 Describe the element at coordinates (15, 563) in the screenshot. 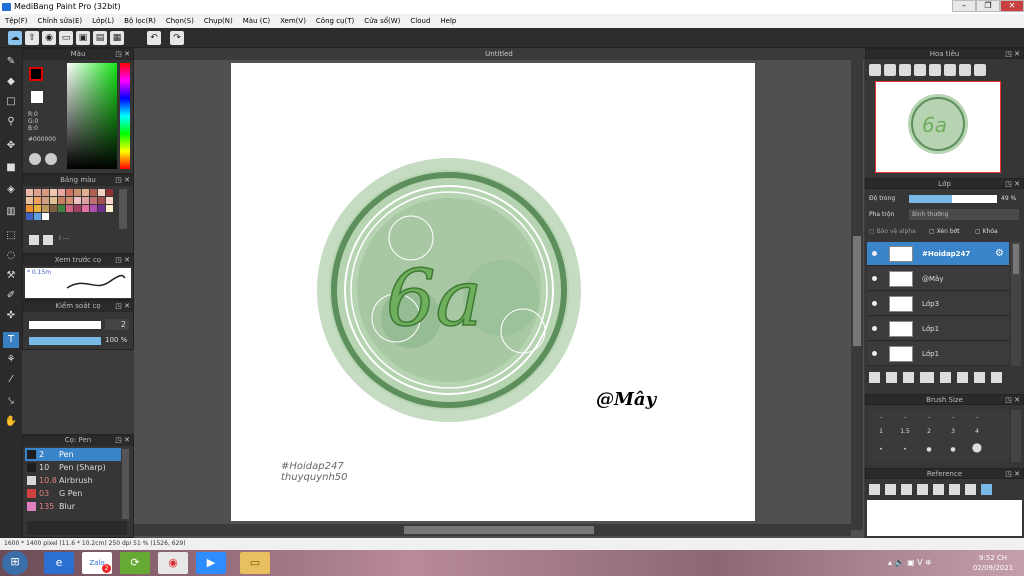

I see `start-button: ⊞` at that location.